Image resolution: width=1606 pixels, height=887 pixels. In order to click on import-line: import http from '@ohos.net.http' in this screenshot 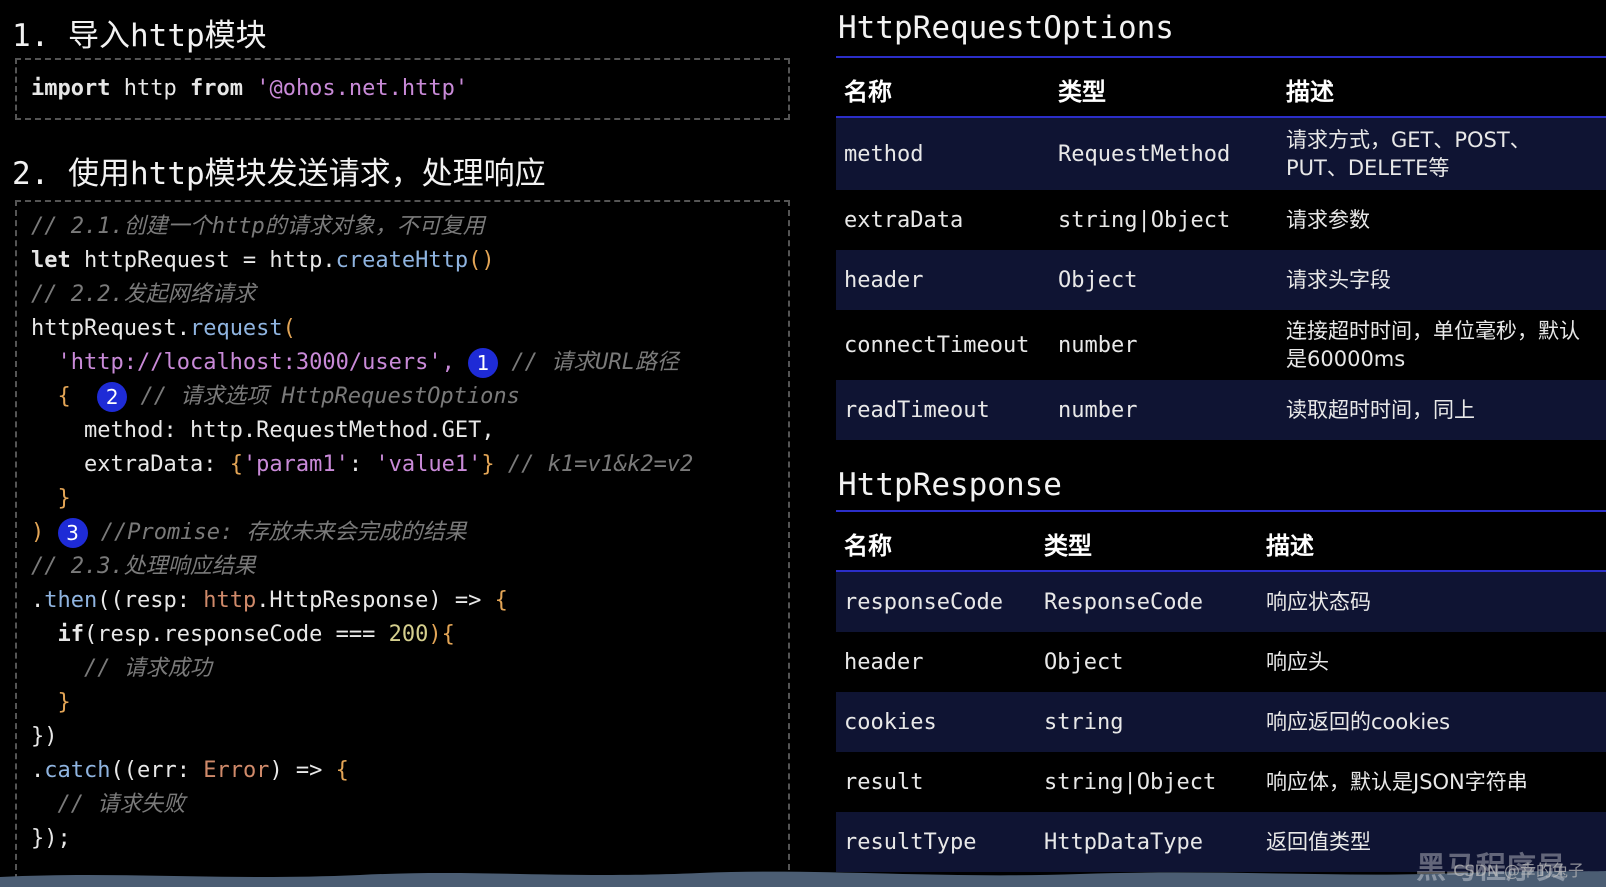, I will do `click(250, 88)`.